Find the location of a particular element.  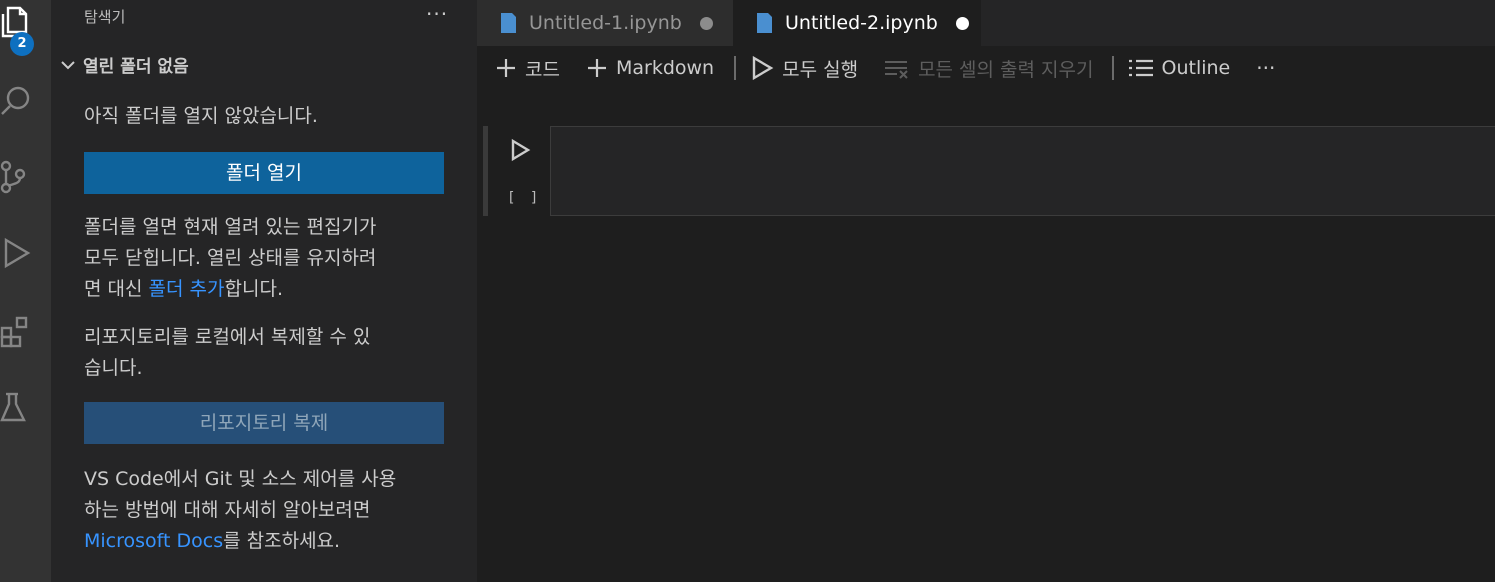

explorer-badge: 2 is located at coordinates (22, 44).